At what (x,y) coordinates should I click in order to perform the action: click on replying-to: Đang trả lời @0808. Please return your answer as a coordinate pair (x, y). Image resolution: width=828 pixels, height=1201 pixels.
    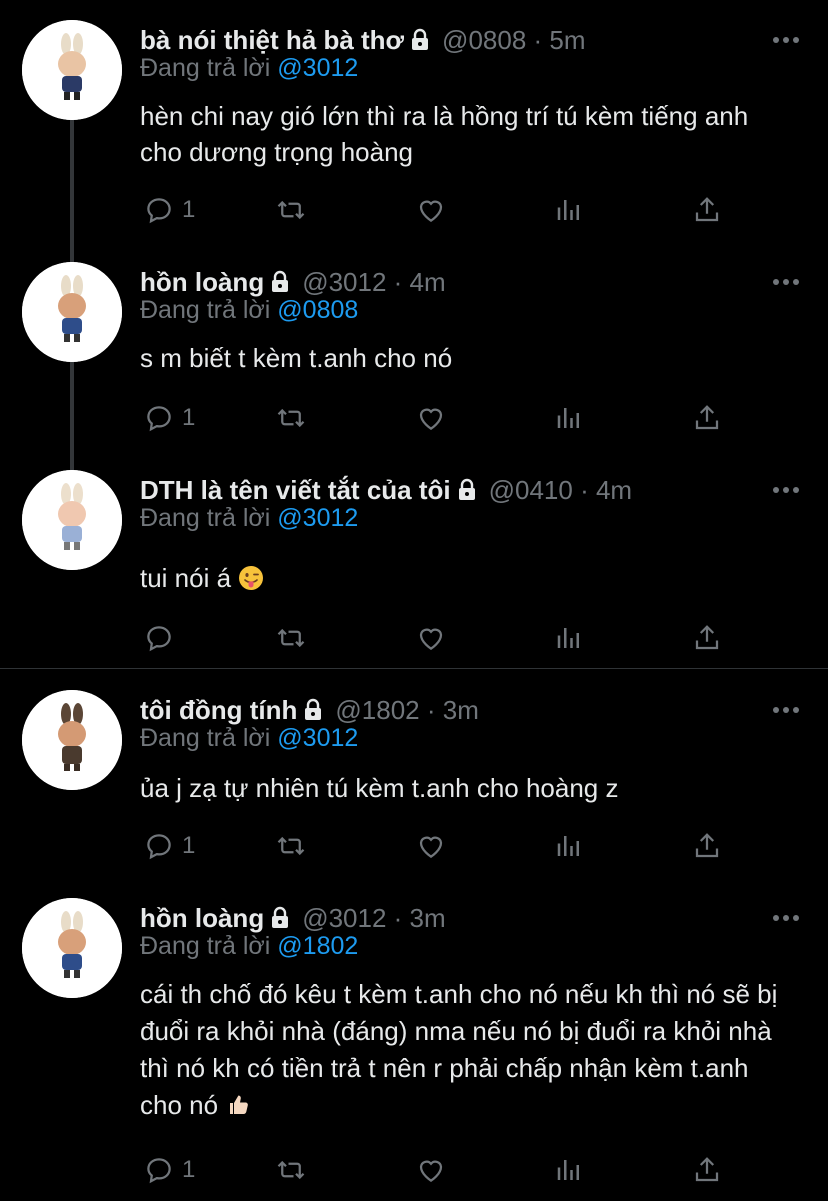
    Looking at the image, I should click on (249, 310).